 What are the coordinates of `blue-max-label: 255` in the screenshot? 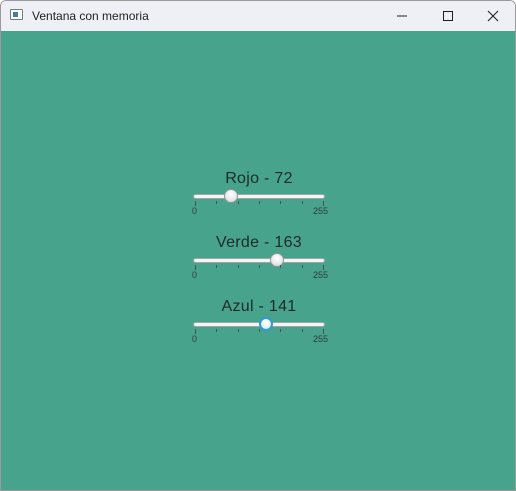 It's located at (321, 339).